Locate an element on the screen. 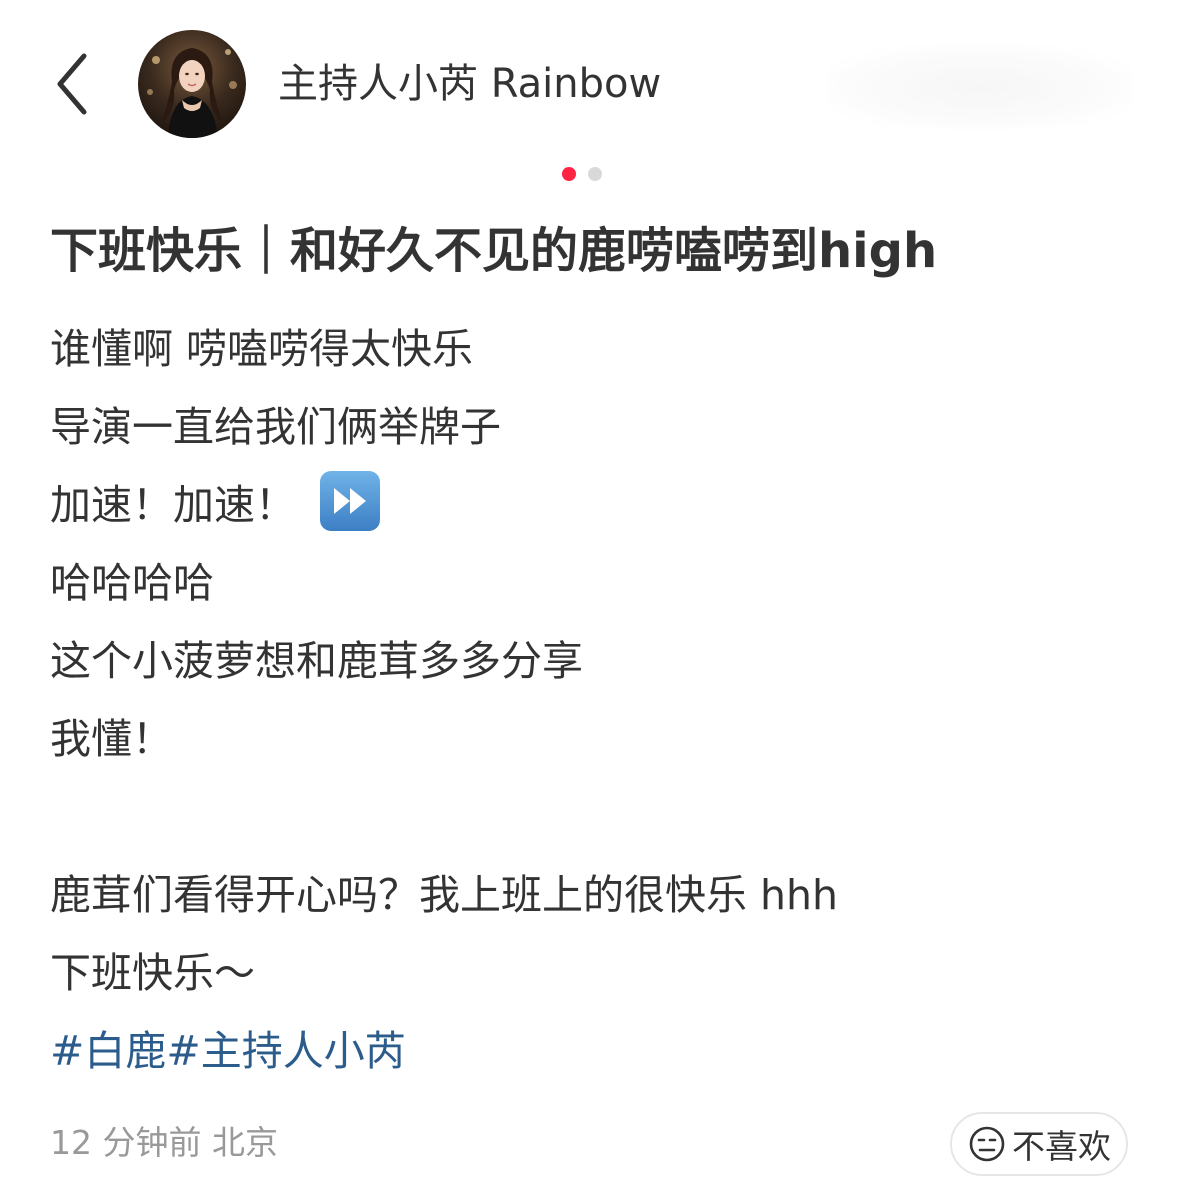 This screenshot has height=1183, width=1179. follow-area is located at coordinates (980, 87).